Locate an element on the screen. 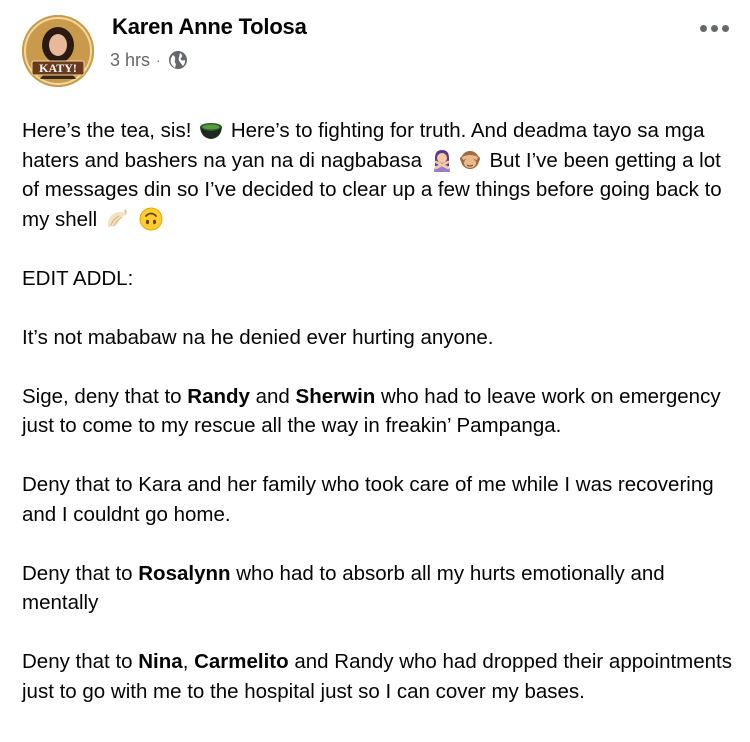 This screenshot has width=750, height=742. avatar-label: KATY! is located at coordinates (58, 68).